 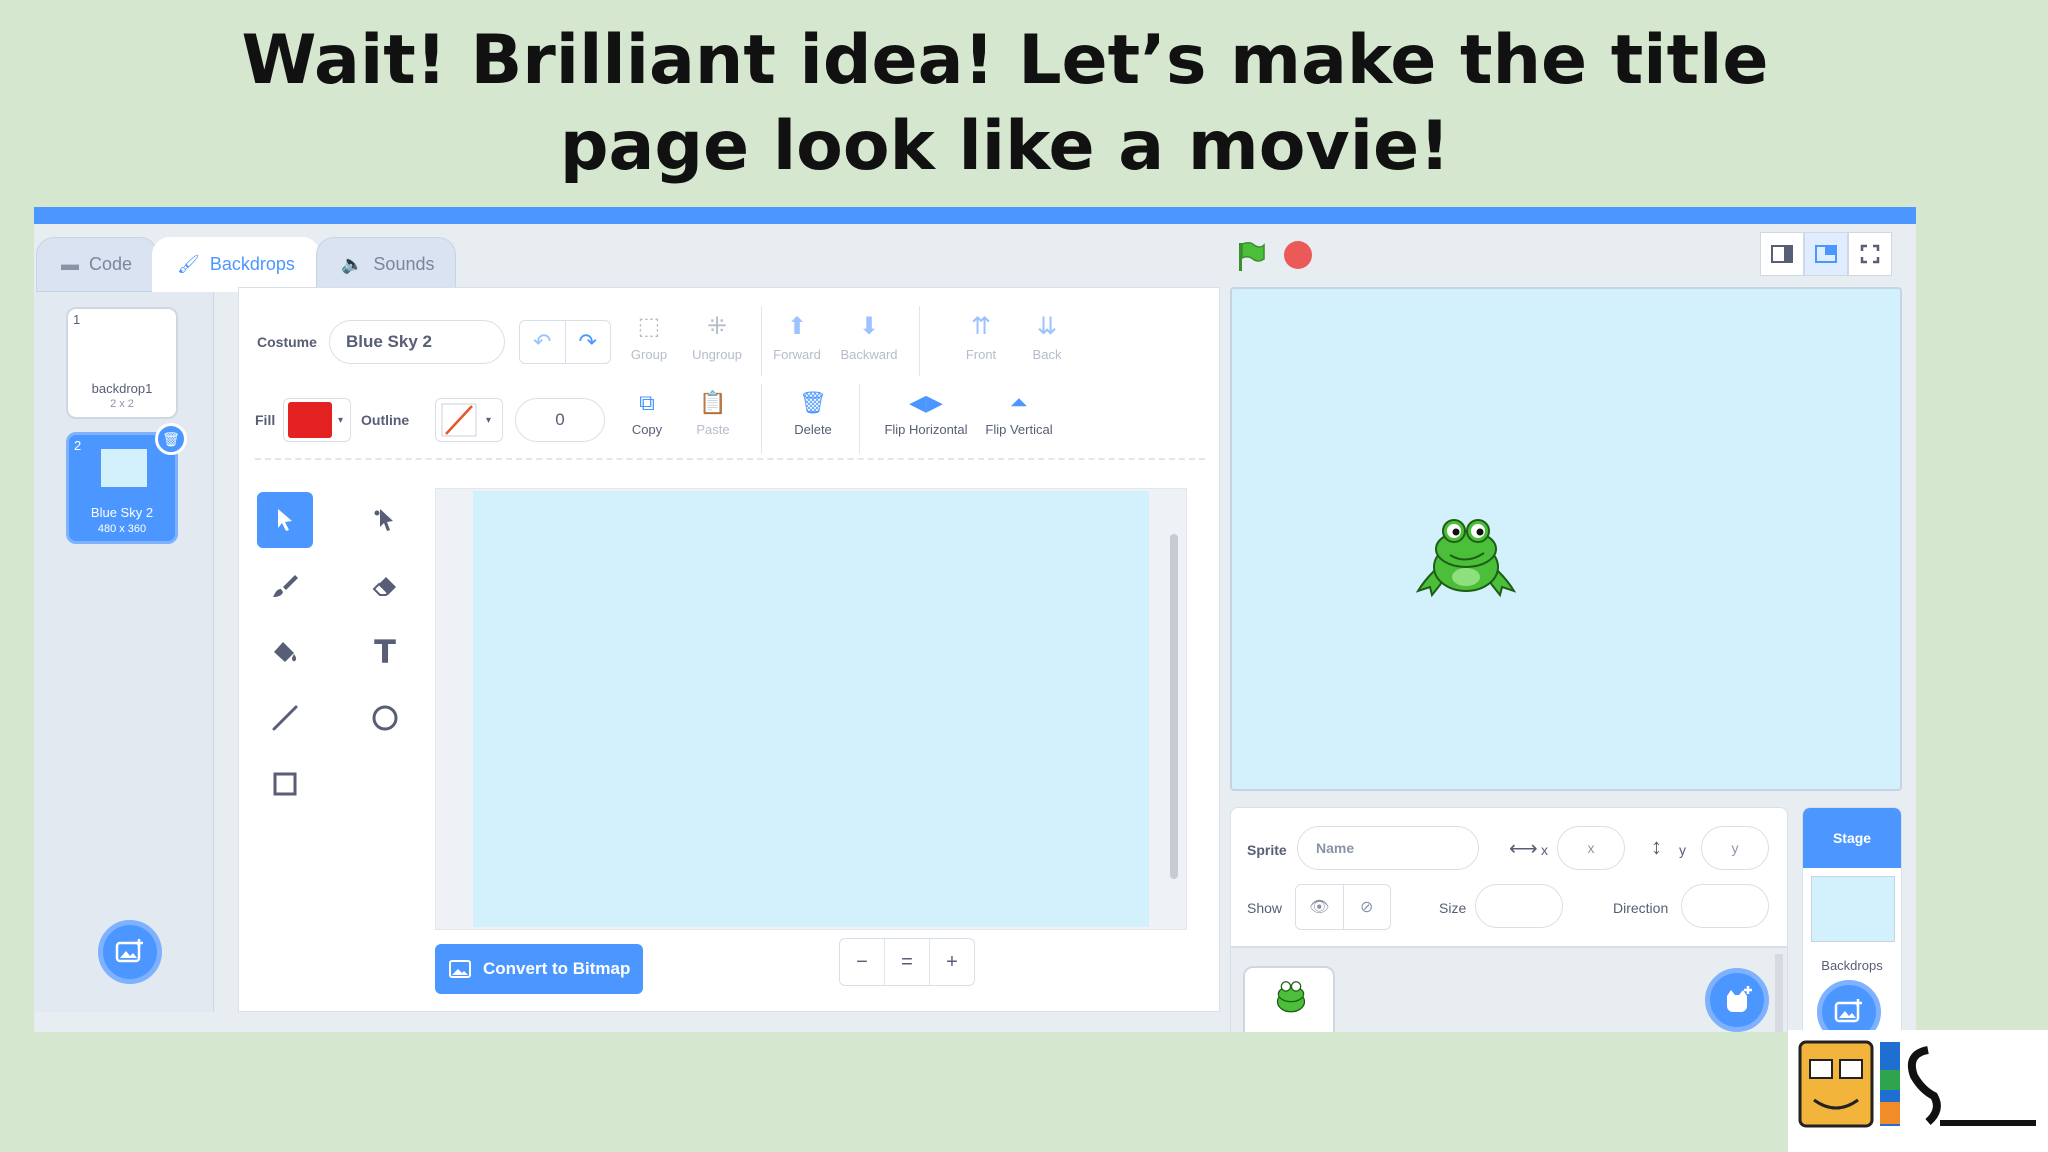 I want to click on fill-label: Fill, so click(x=265, y=420).